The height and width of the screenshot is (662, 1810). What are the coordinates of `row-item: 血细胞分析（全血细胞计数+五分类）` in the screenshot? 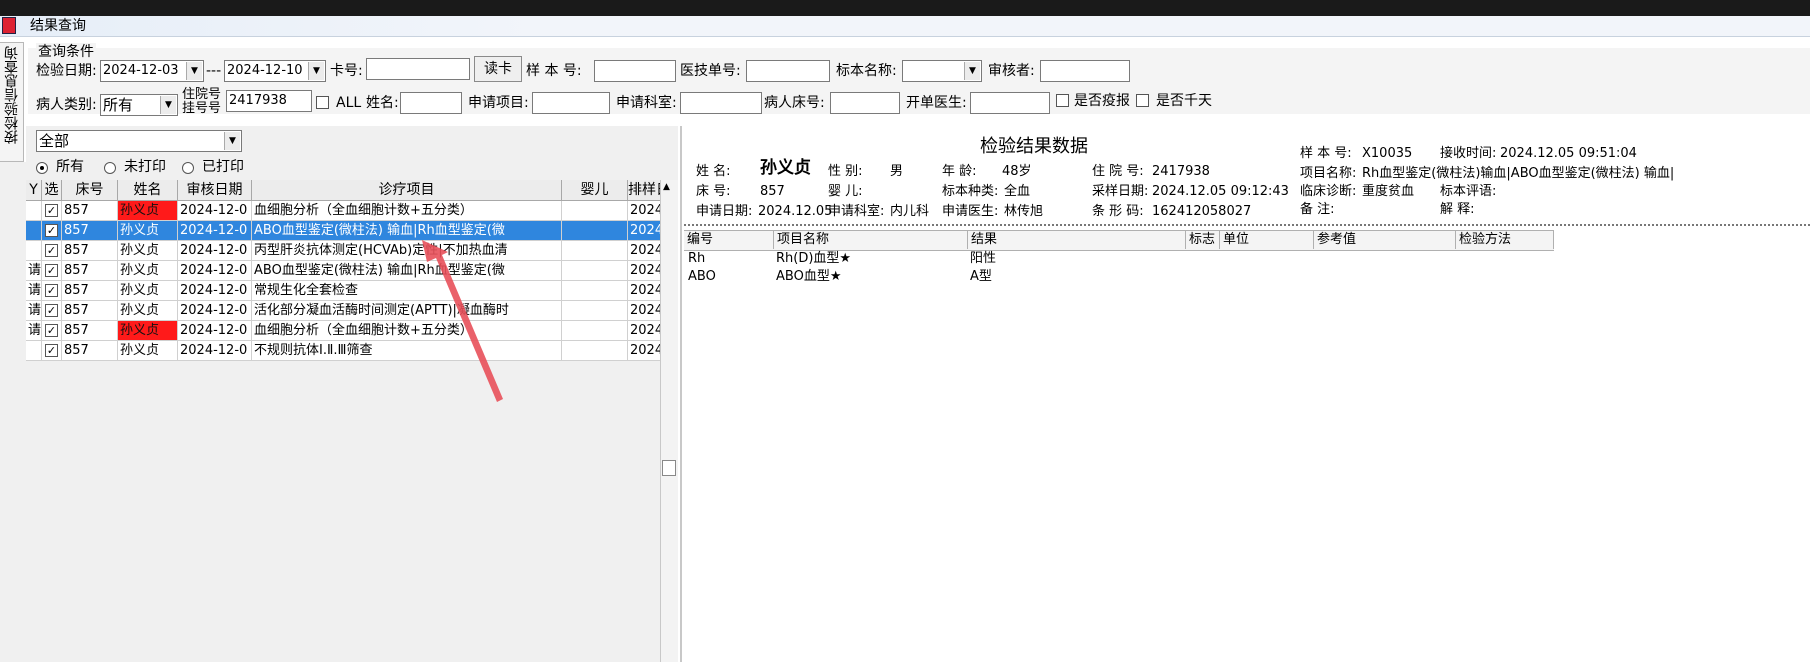 It's located at (407, 330).